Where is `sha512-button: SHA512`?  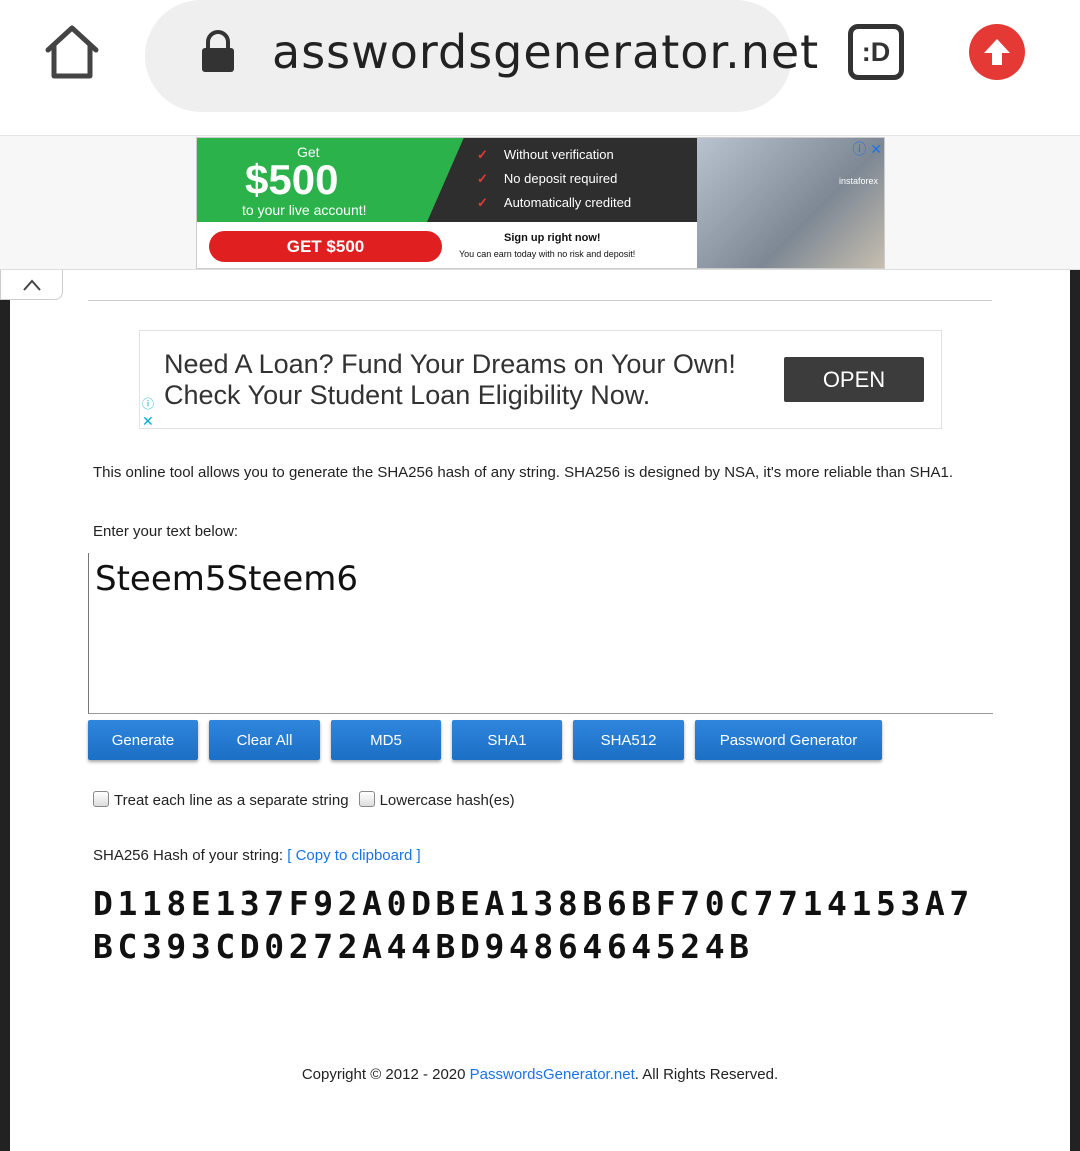
sha512-button: SHA512 is located at coordinates (628, 740).